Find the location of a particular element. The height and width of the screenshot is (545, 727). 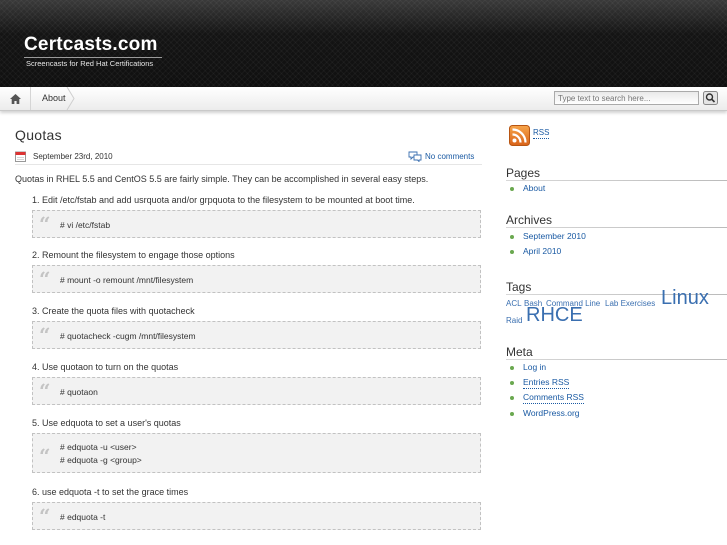

rss-link: RSS is located at coordinates (541, 133).